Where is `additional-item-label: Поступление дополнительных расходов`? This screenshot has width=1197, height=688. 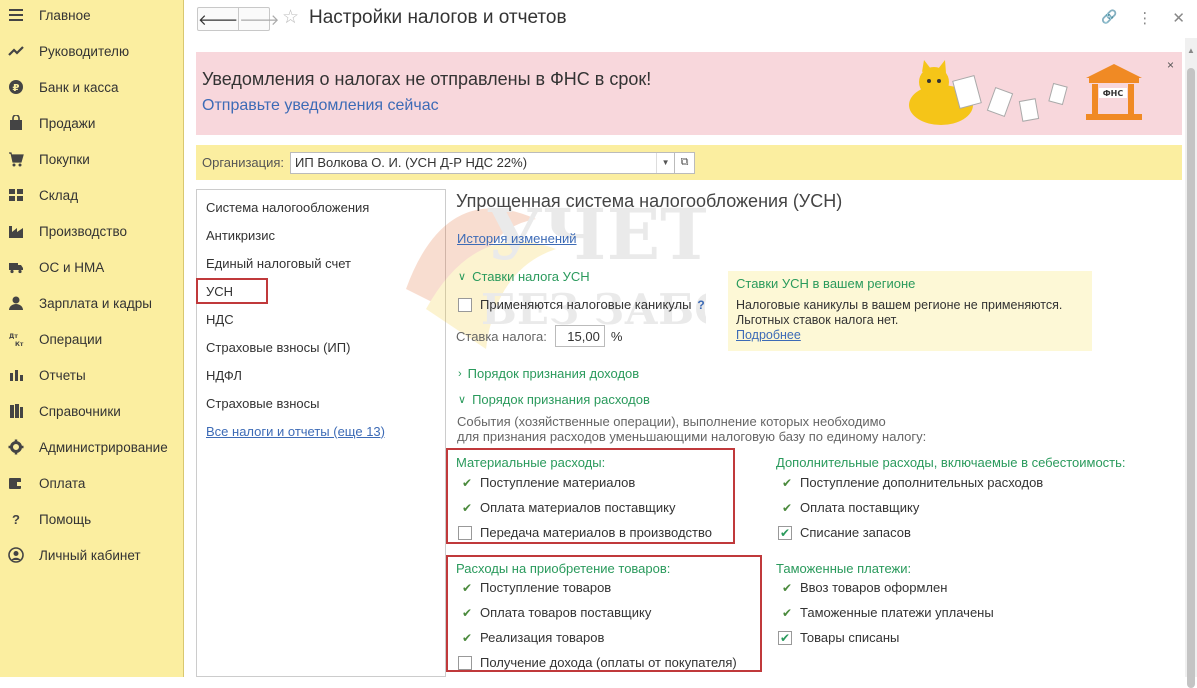
additional-item-label: Поступление дополнительных расходов is located at coordinates (922, 482).